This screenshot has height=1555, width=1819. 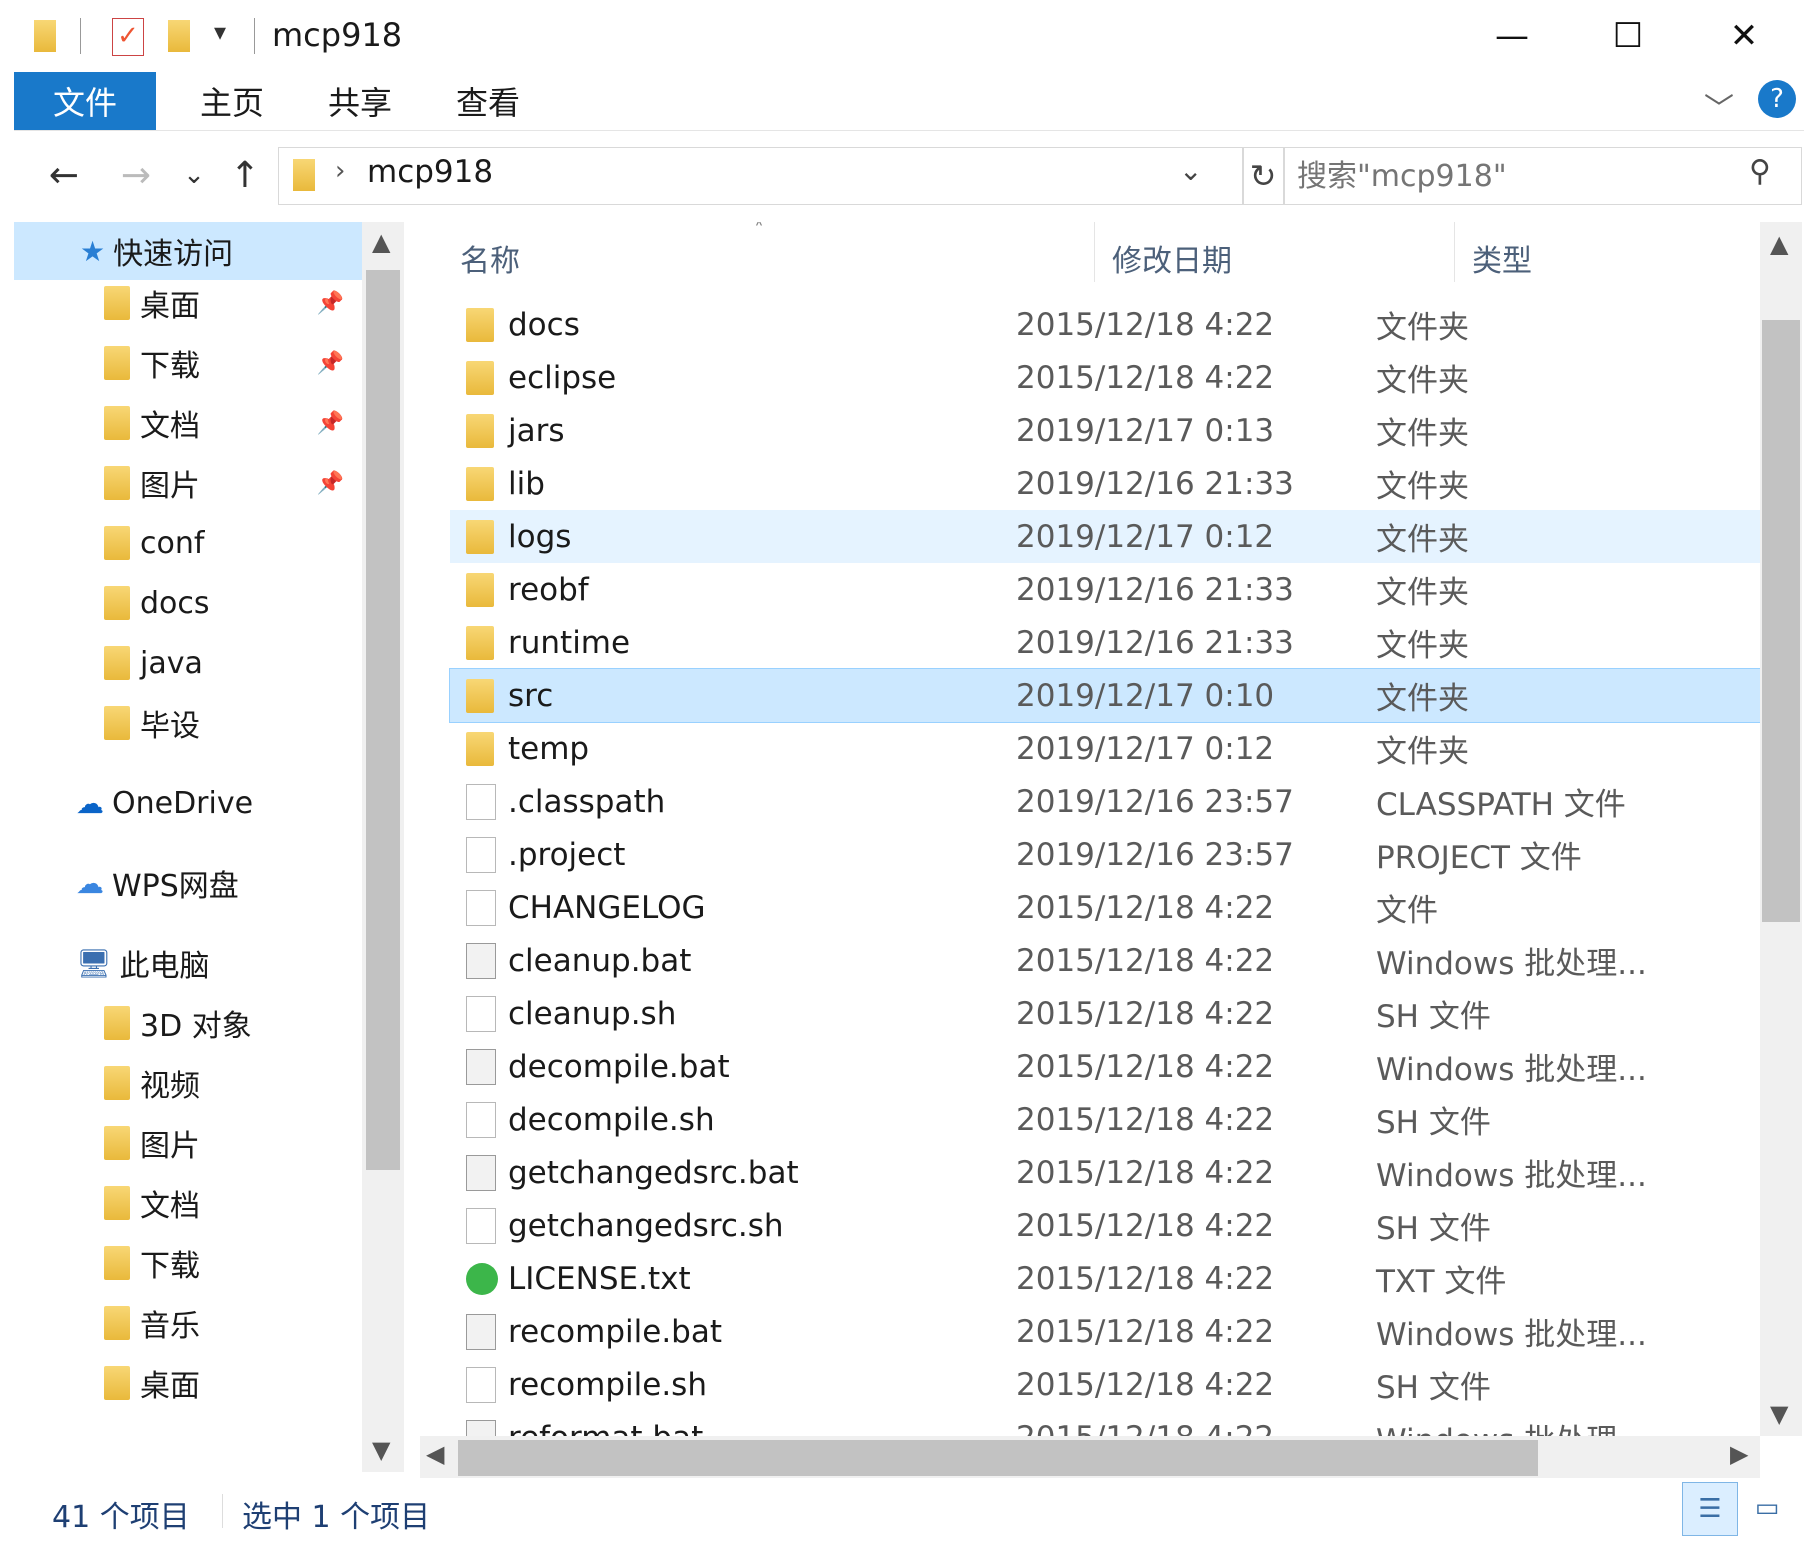 I want to click on sidebar-scrollbar: ▲ ▼, so click(x=383, y=847).